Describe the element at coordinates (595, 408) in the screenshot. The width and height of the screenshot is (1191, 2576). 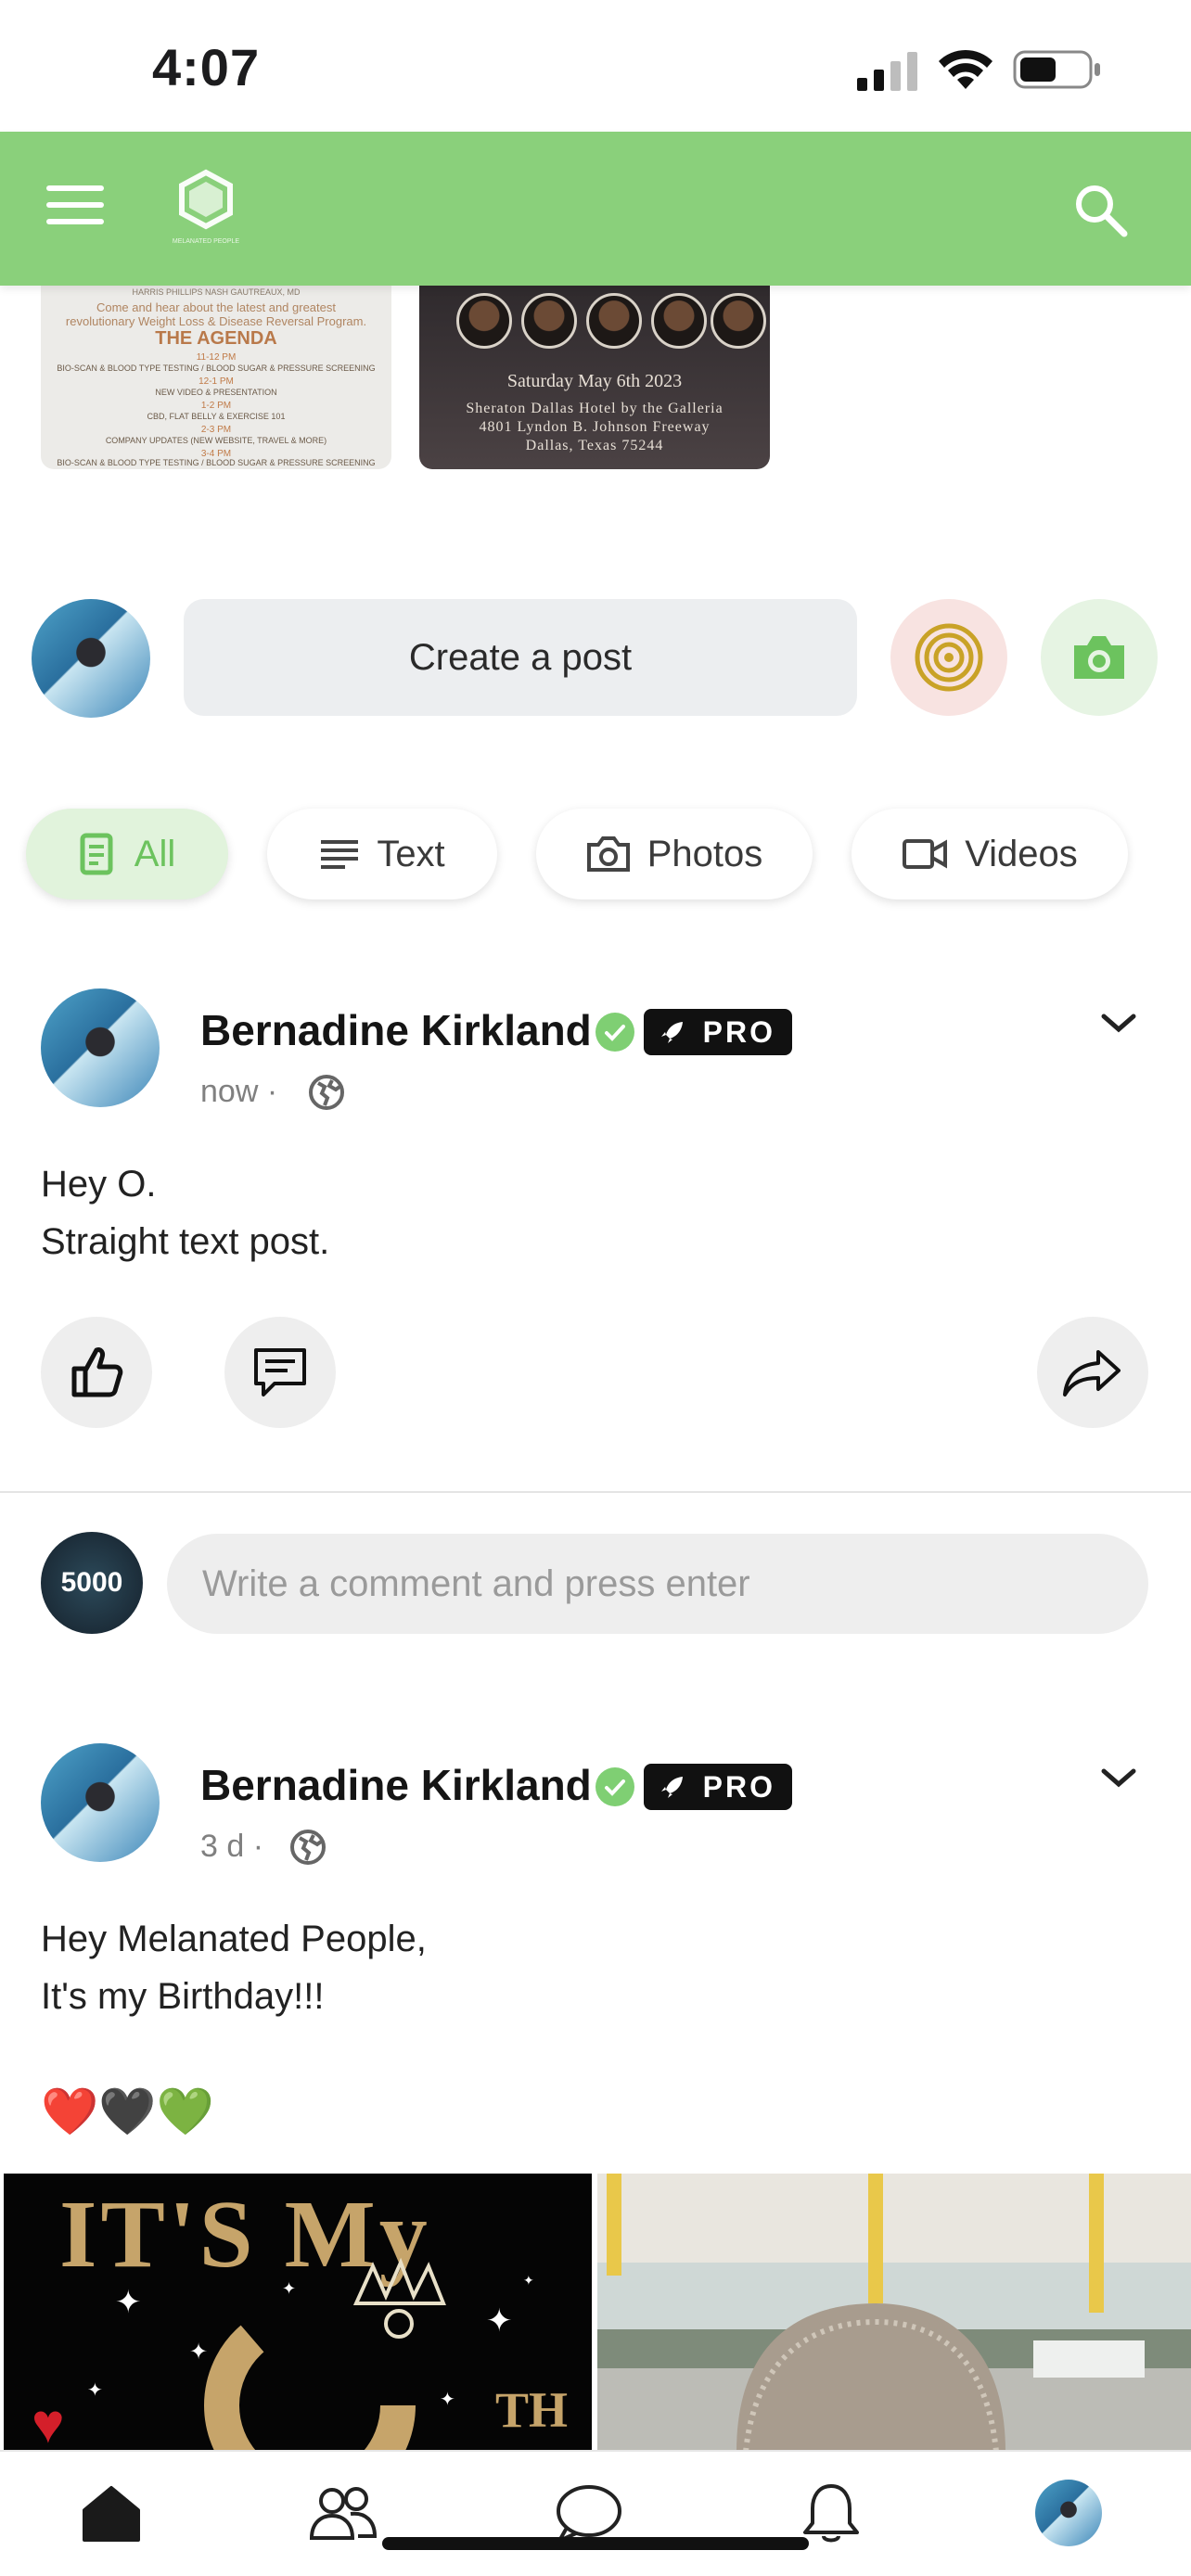
I see `event-venue-1: Sheraton Dallas Hotel by the Galleria` at that location.